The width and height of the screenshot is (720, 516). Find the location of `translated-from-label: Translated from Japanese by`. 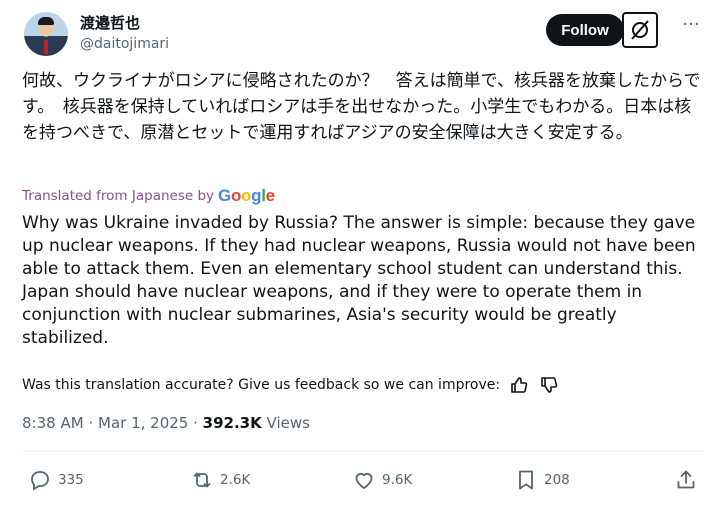

translated-from-label: Translated from Japanese by is located at coordinates (118, 196).